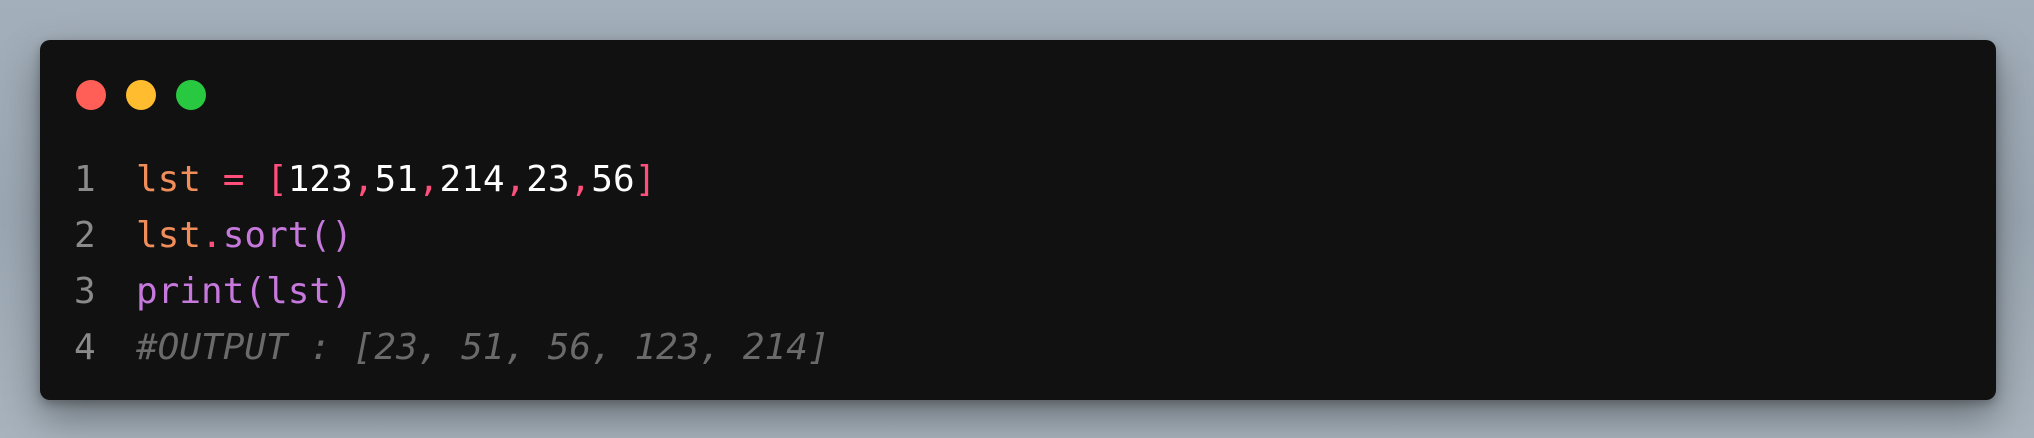 The image size is (2034, 438). I want to click on code-token-operator: ., so click(212, 235).